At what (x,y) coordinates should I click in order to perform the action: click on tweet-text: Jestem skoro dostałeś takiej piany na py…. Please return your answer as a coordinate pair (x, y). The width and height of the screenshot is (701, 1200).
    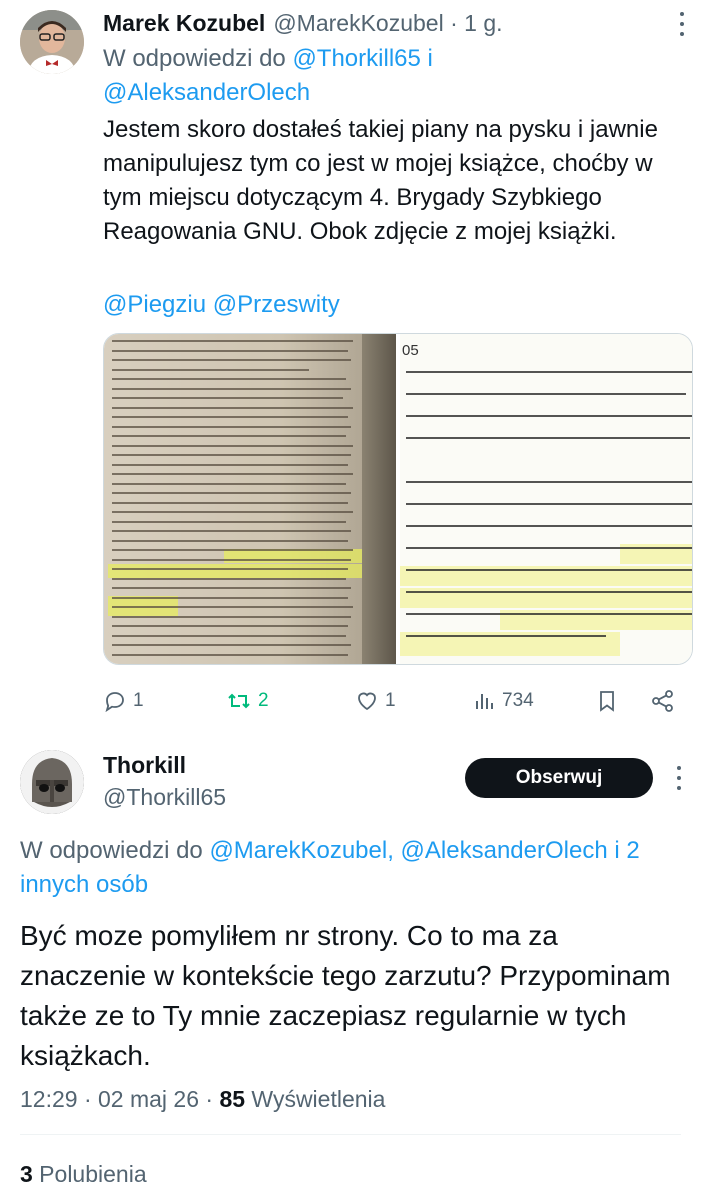
    Looking at the image, I should click on (380, 180).